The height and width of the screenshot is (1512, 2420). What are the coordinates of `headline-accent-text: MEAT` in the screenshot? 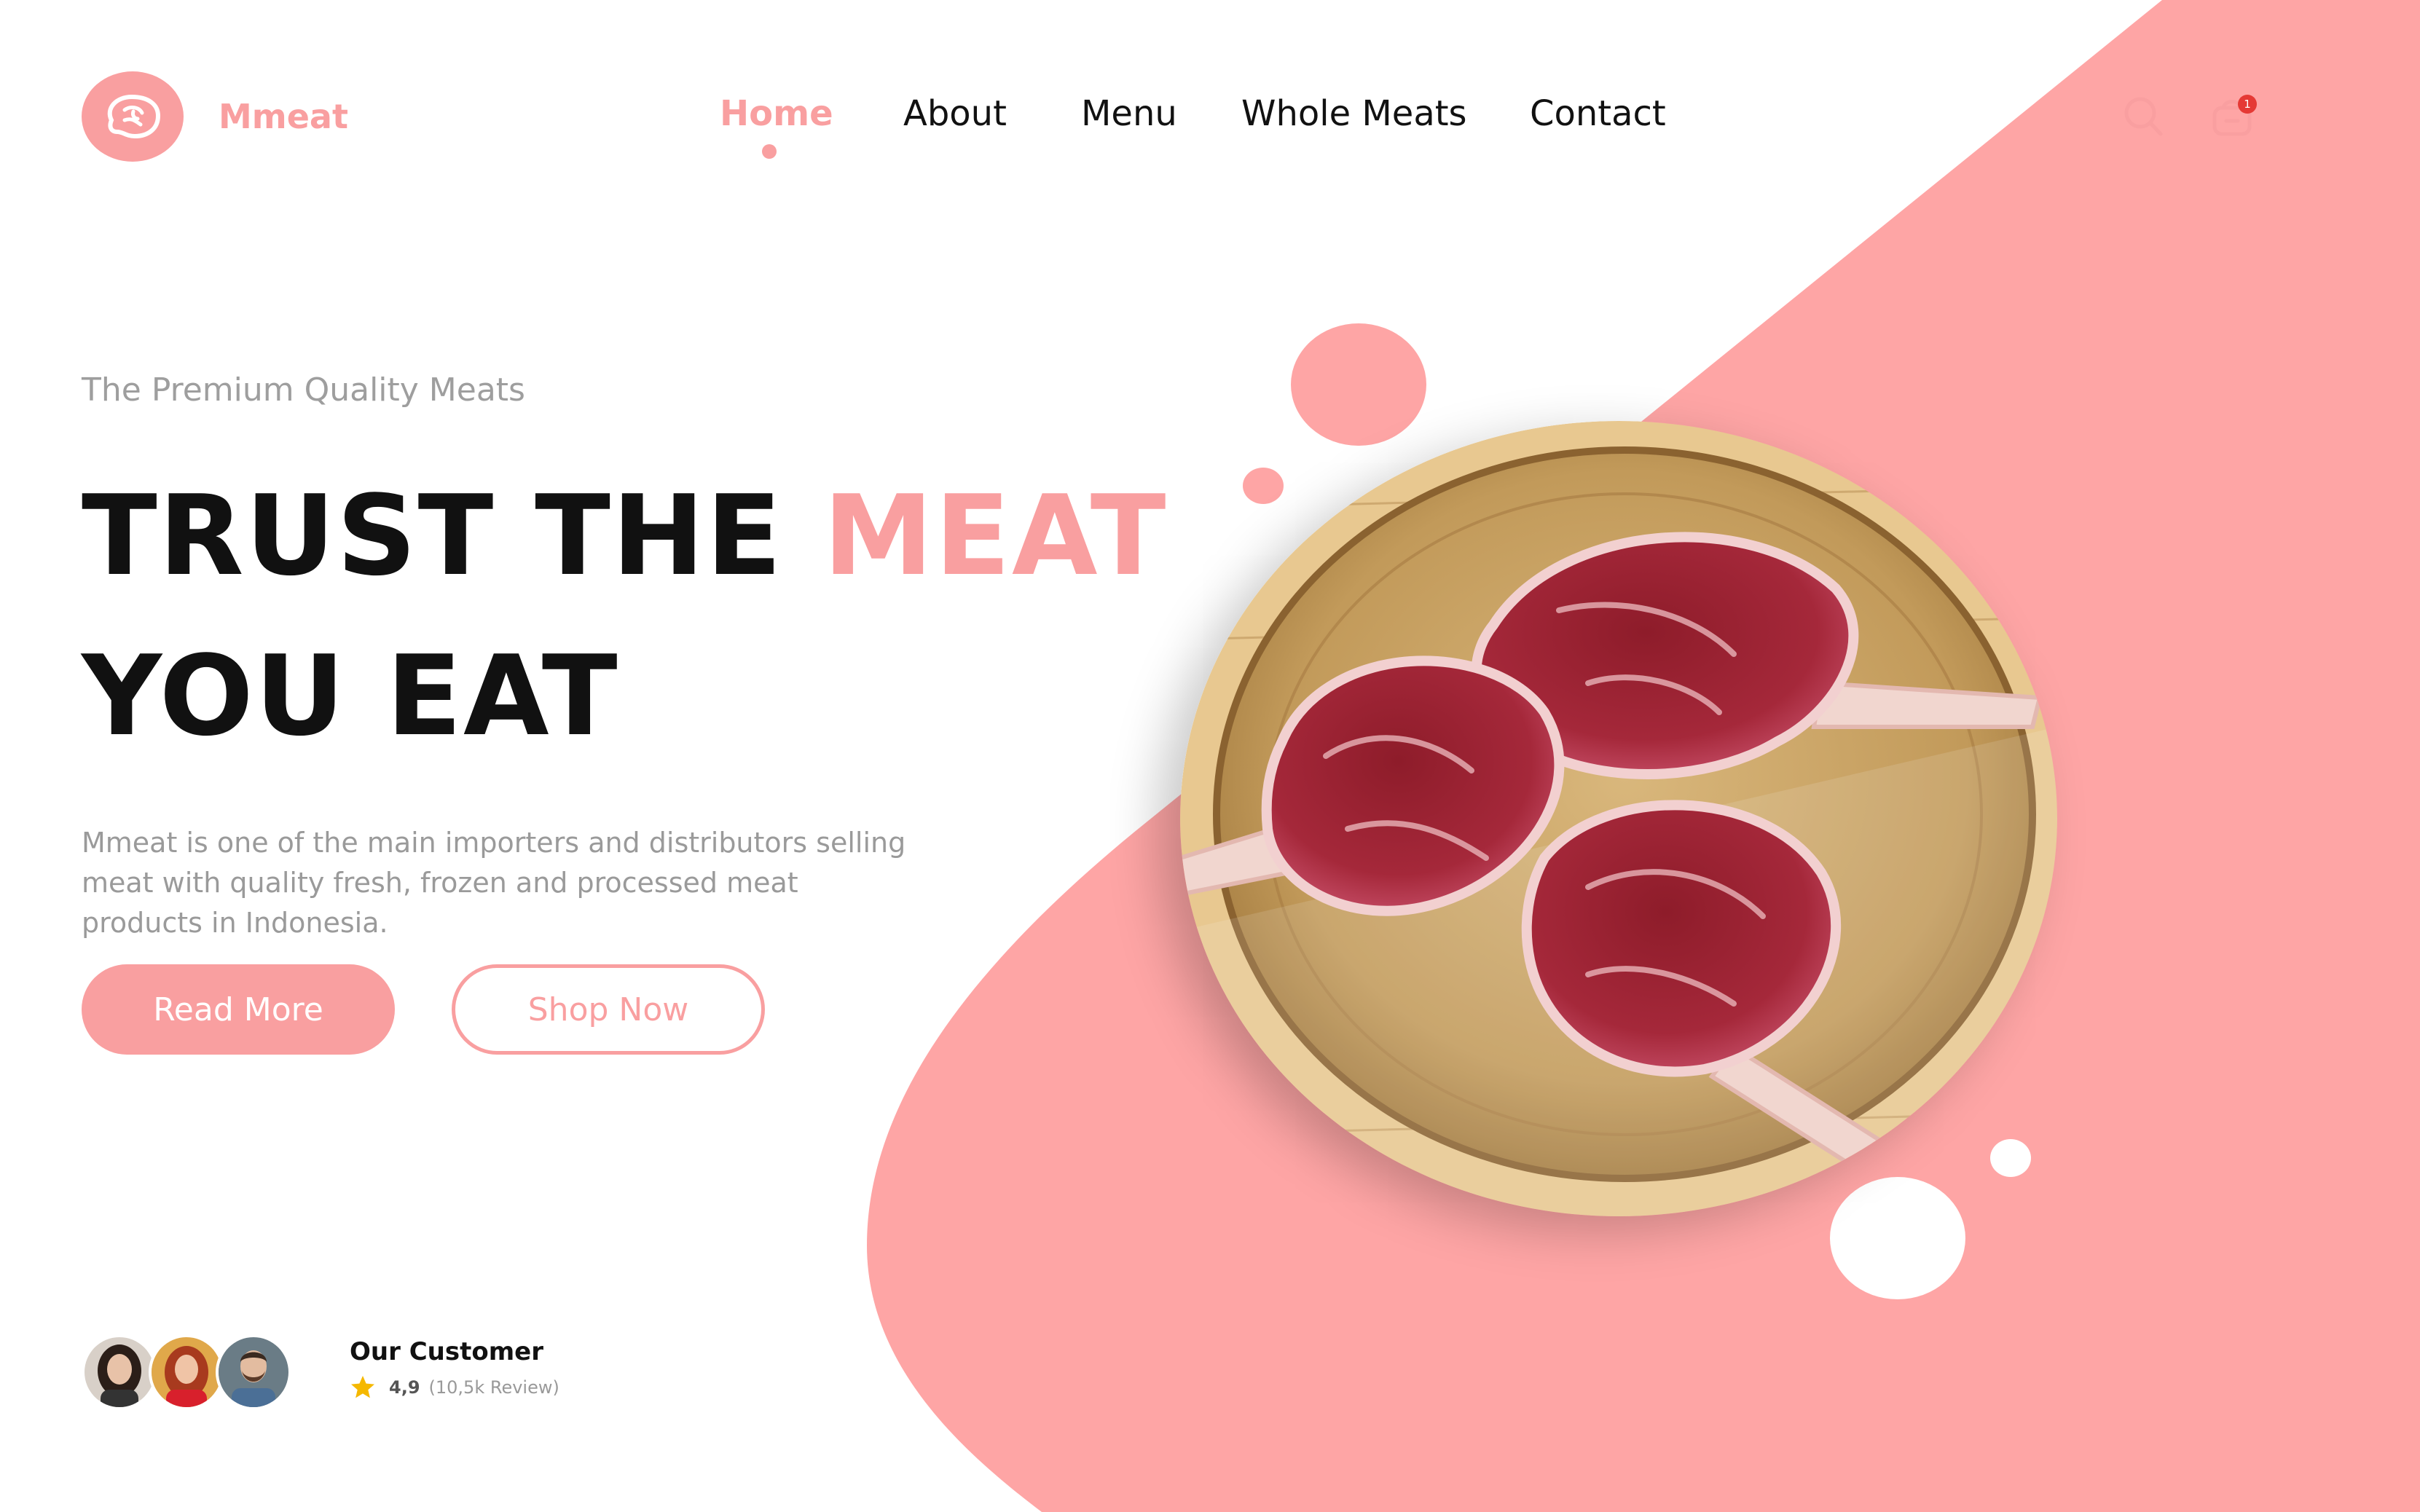 It's located at (995, 535).